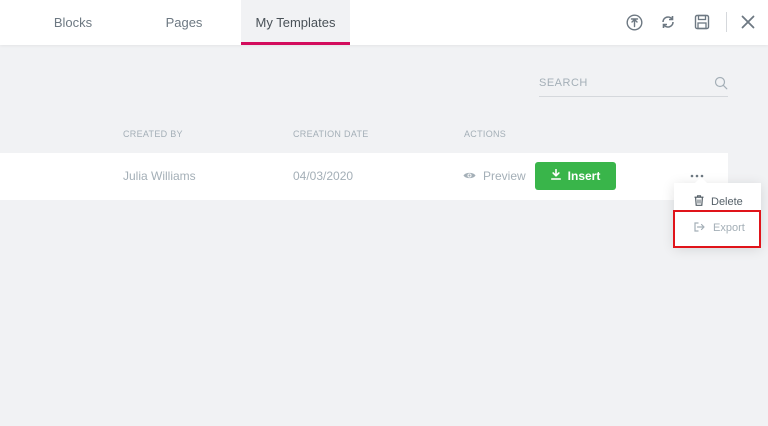 The image size is (768, 426). Describe the element at coordinates (504, 176) in the screenshot. I see `preview-label: Preview` at that location.